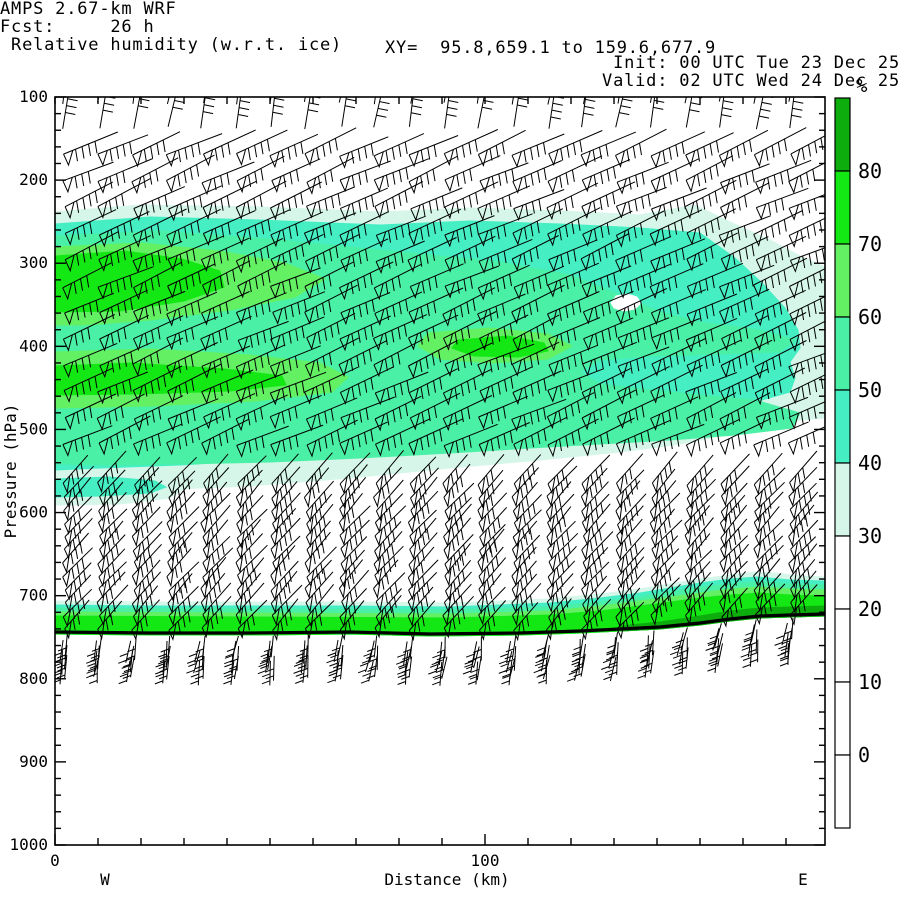 This screenshot has height=900, width=900. What do you see at coordinates (33, 512) in the screenshot?
I see `y-tick-label: 600` at bounding box center [33, 512].